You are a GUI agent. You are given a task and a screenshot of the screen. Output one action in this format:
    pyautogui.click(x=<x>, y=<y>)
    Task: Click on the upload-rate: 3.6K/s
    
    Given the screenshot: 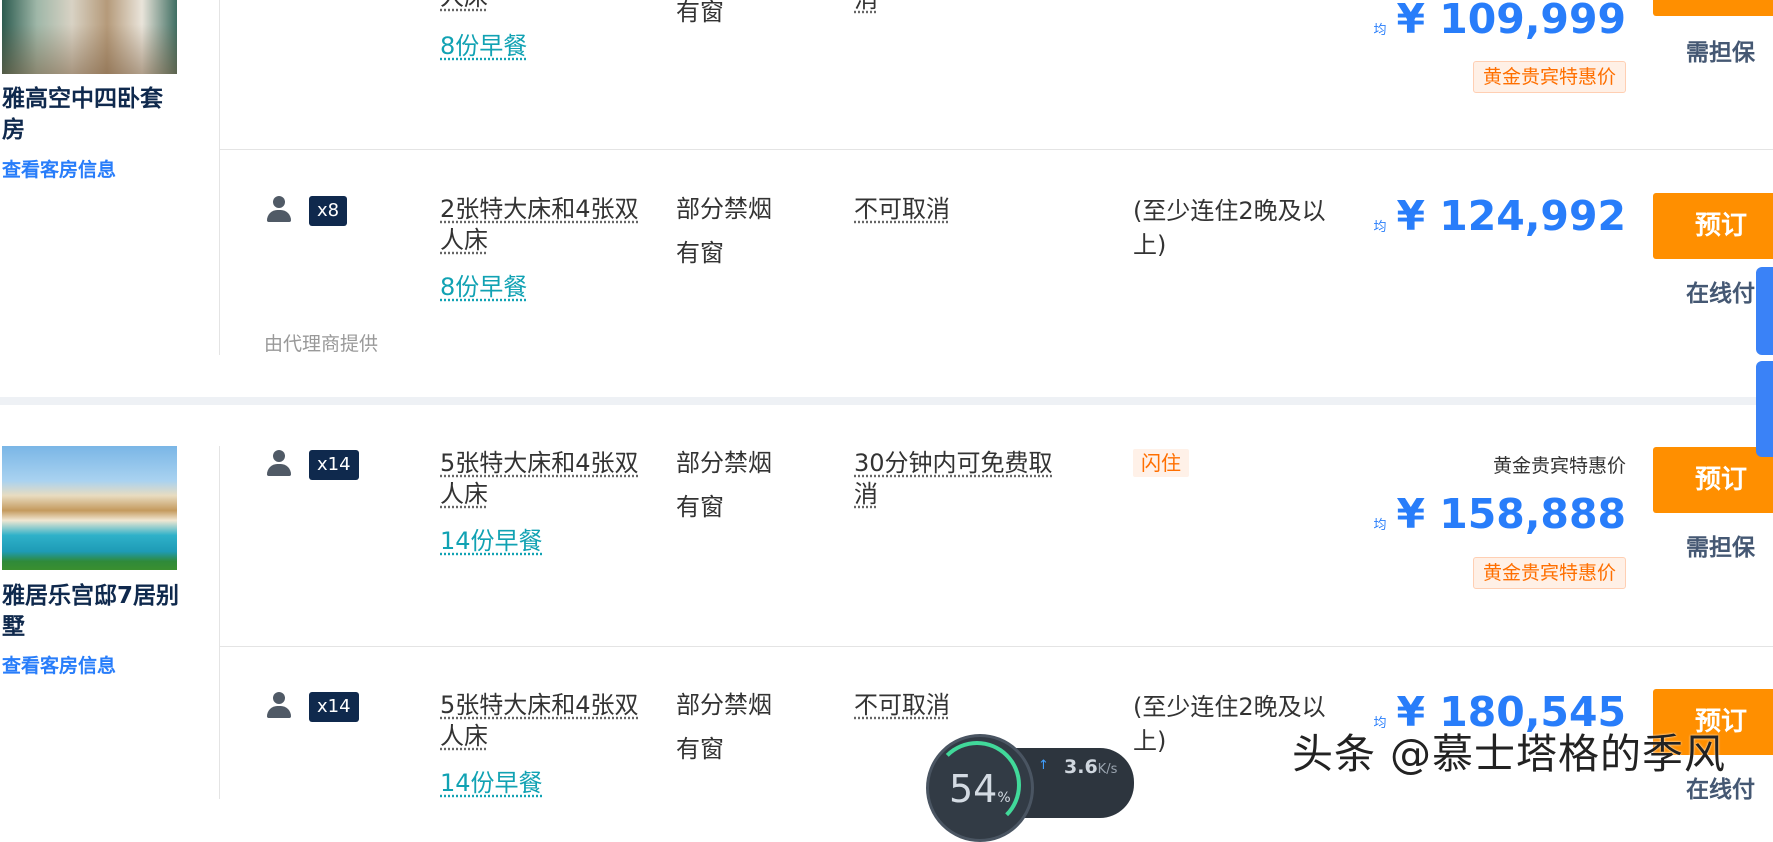 What is the action you would take?
    pyautogui.click(x=1090, y=767)
    